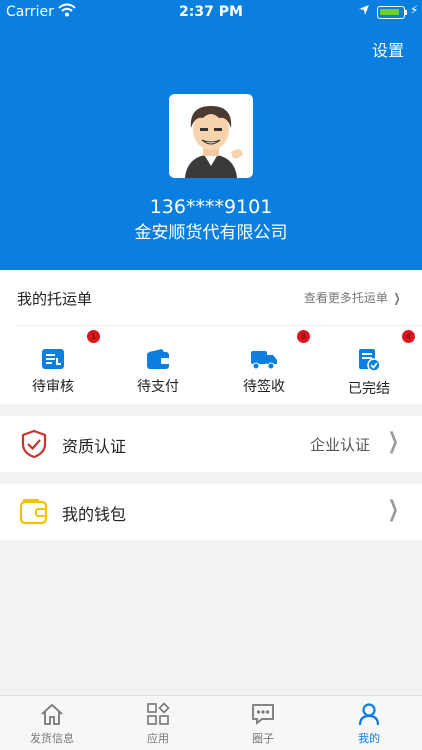 Image resolution: width=422 pixels, height=750 pixels. Describe the element at coordinates (158, 387) in the screenshot. I see `status-pending-payment-label: 待支付` at that location.